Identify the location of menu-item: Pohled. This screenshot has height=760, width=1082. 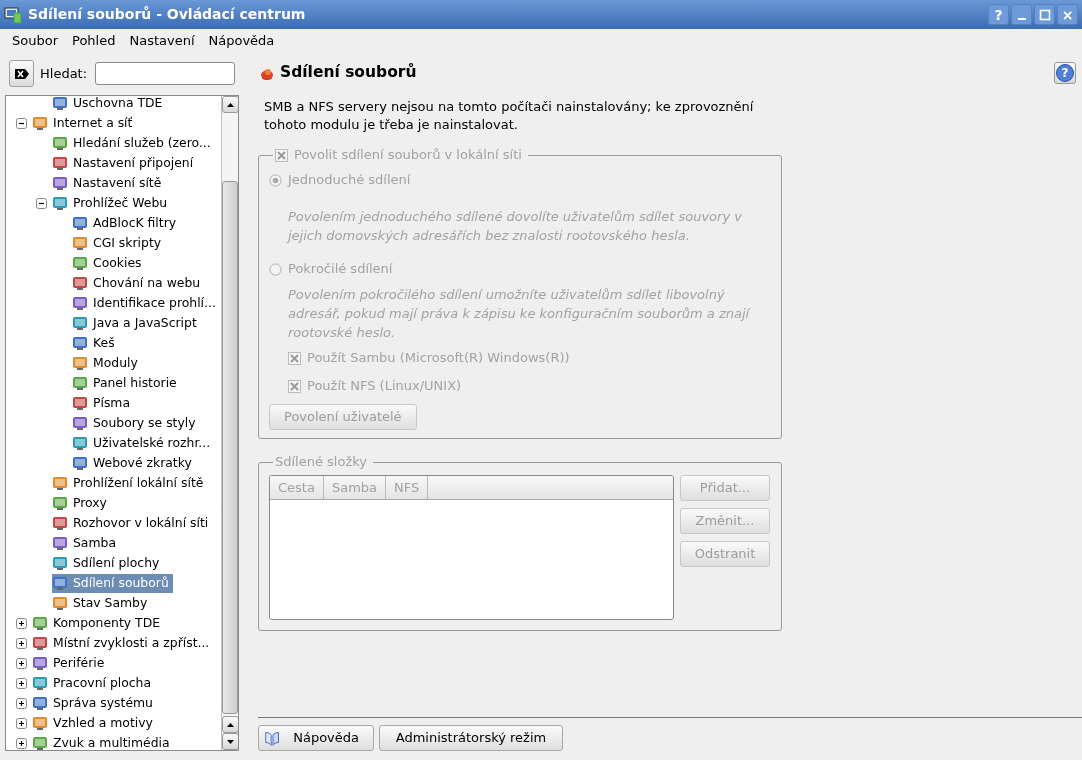
(94, 40).